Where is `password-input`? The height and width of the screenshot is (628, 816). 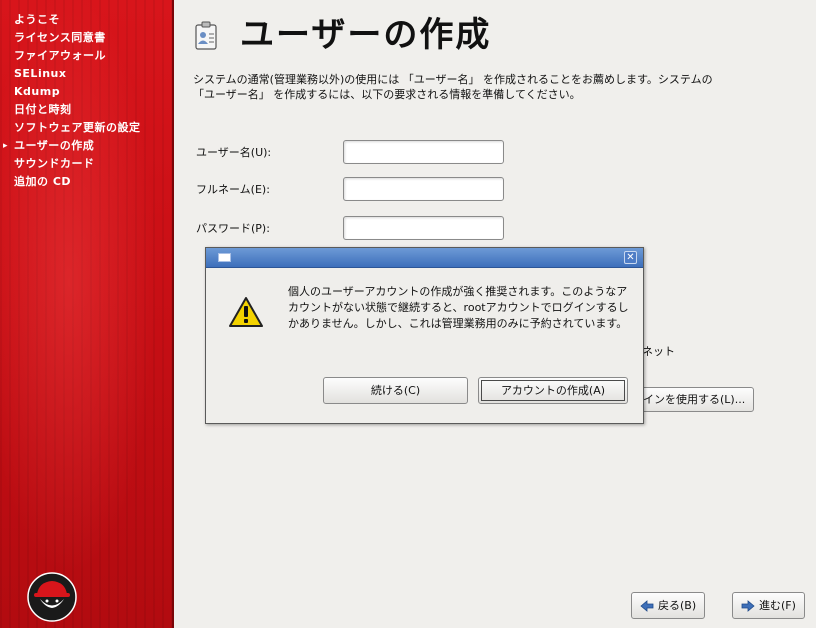
password-input is located at coordinates (423, 228).